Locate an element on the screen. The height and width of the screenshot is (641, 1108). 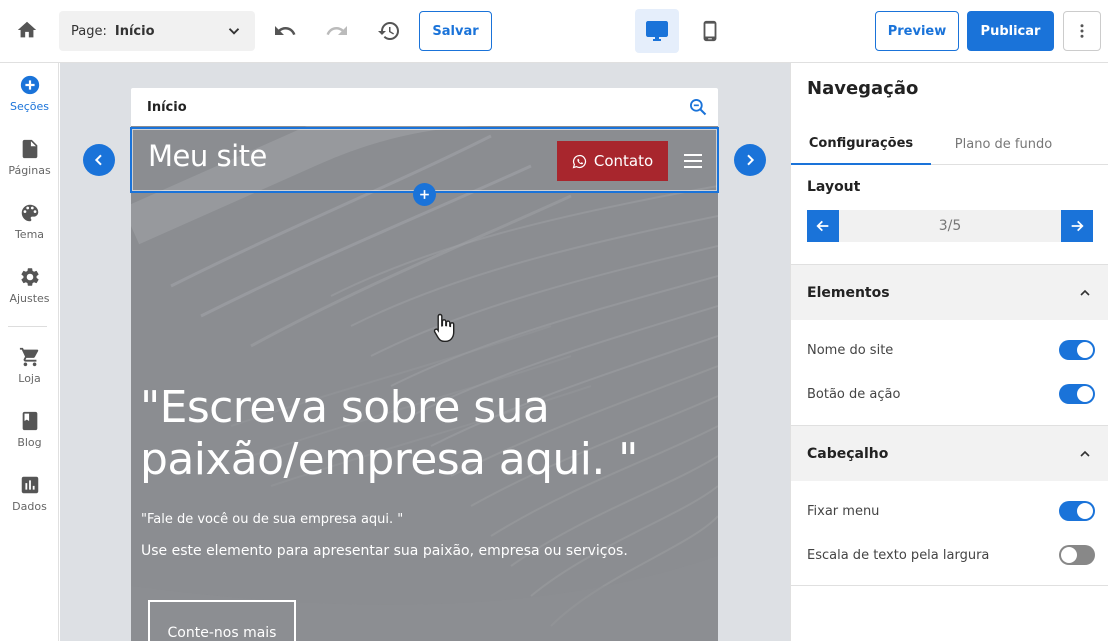
previous-layout-button is located at coordinates (99, 160).